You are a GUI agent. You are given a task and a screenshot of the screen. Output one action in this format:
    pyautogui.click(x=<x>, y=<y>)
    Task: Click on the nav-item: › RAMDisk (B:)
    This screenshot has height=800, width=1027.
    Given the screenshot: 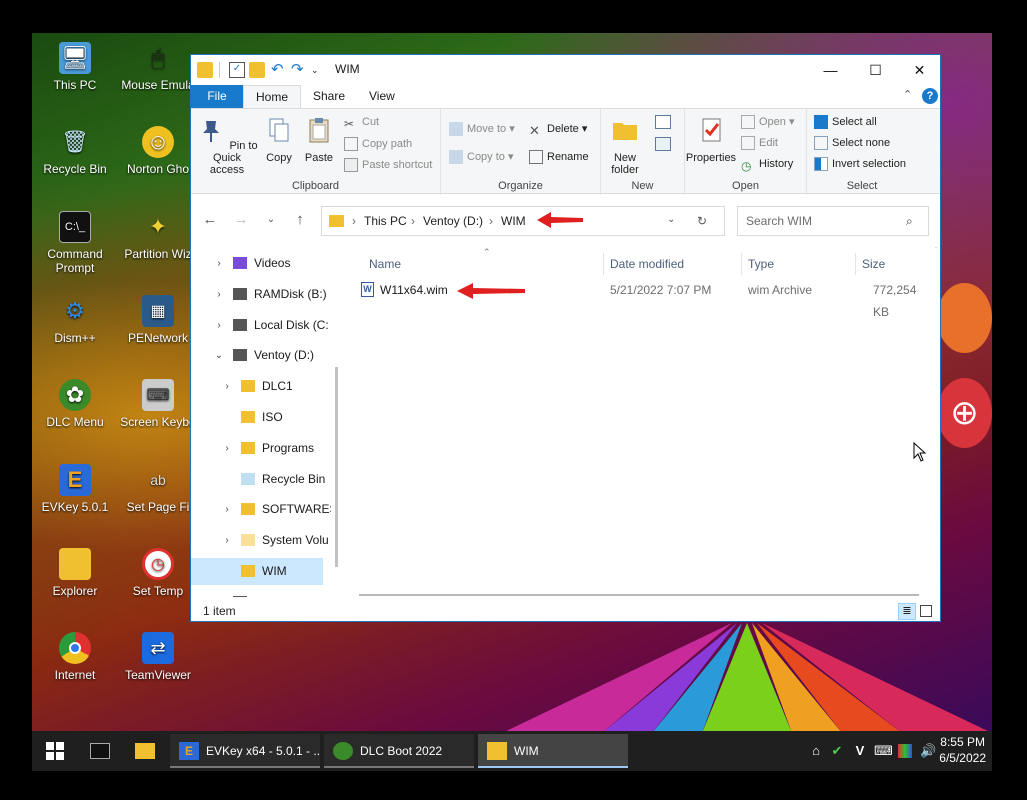 What is the action you would take?
    pyautogui.click(x=258, y=294)
    